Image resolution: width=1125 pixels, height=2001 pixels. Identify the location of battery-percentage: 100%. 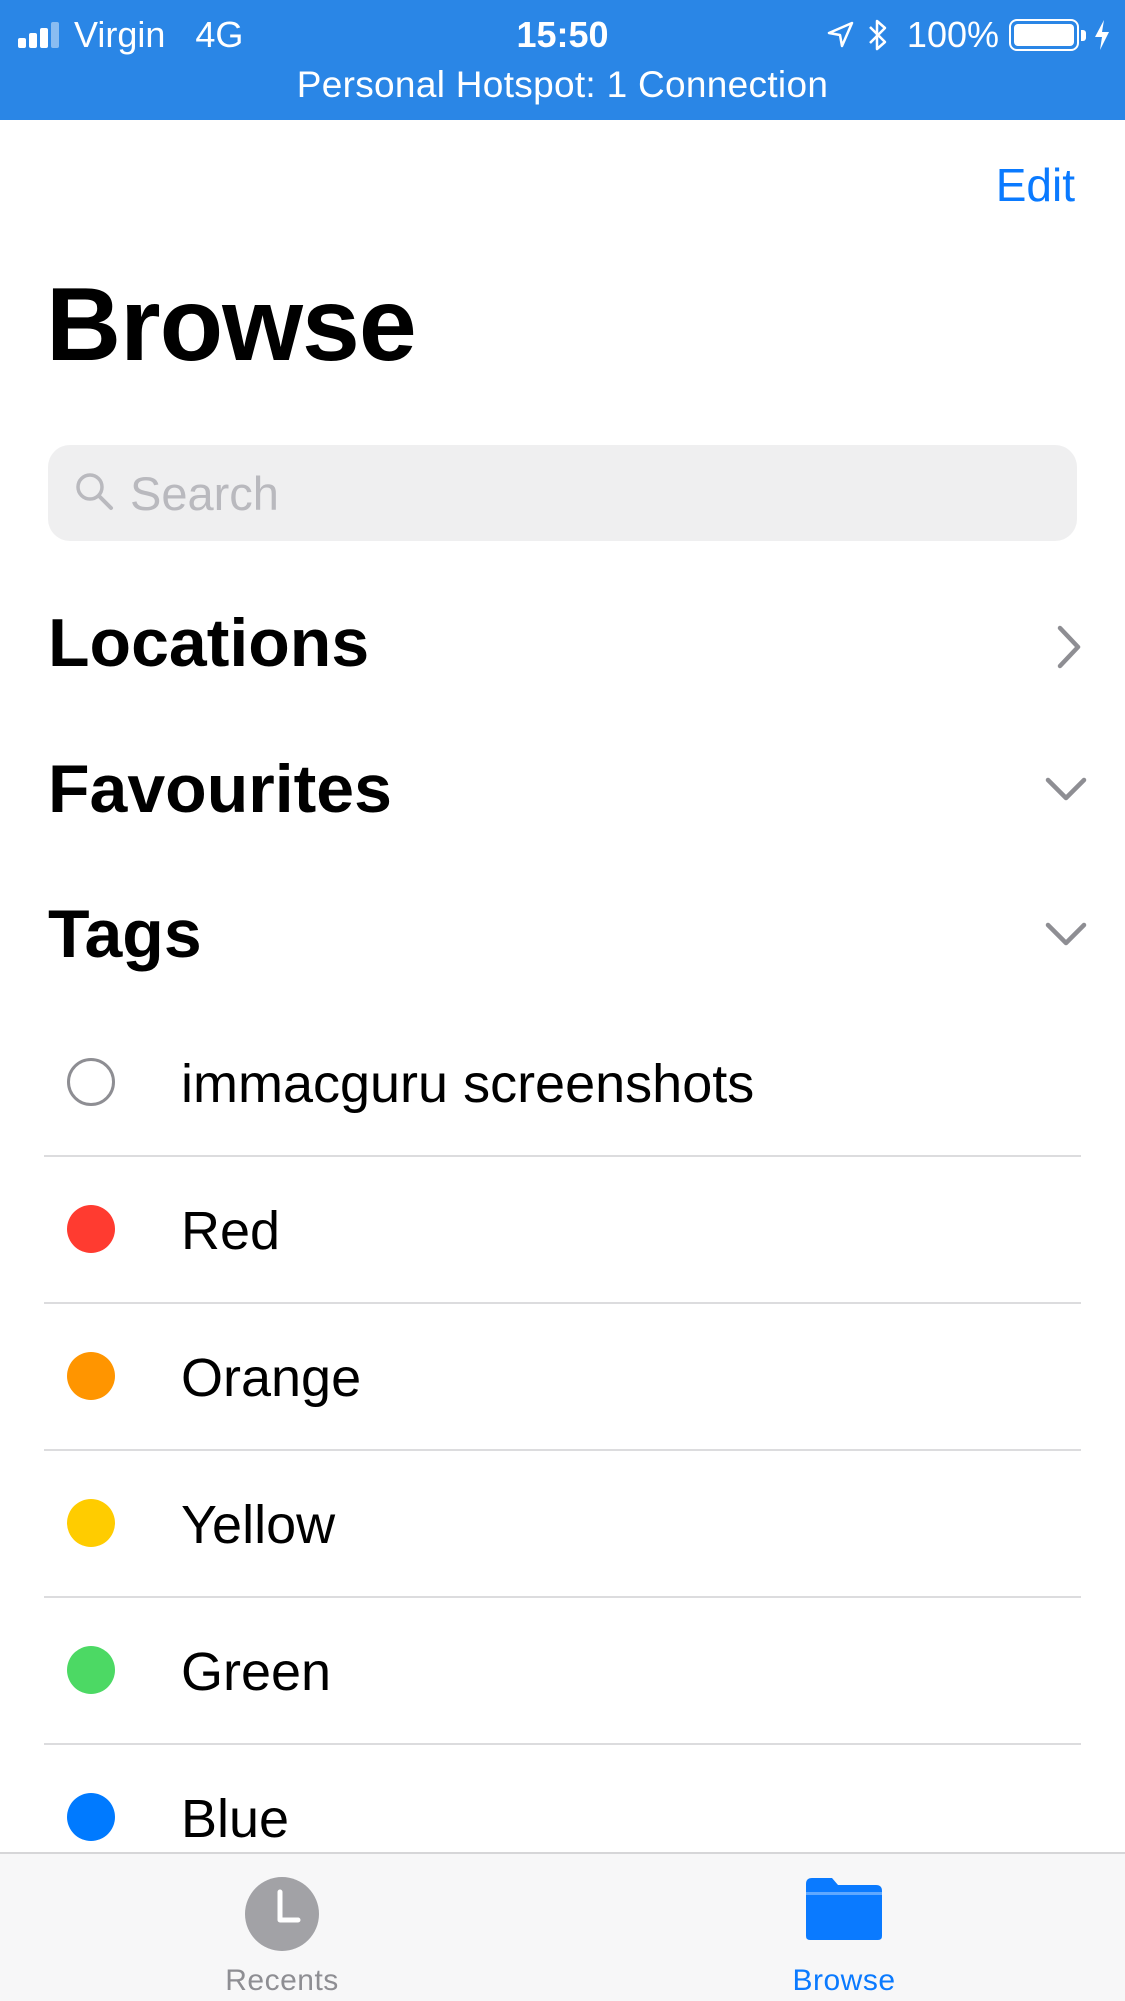
(952, 34).